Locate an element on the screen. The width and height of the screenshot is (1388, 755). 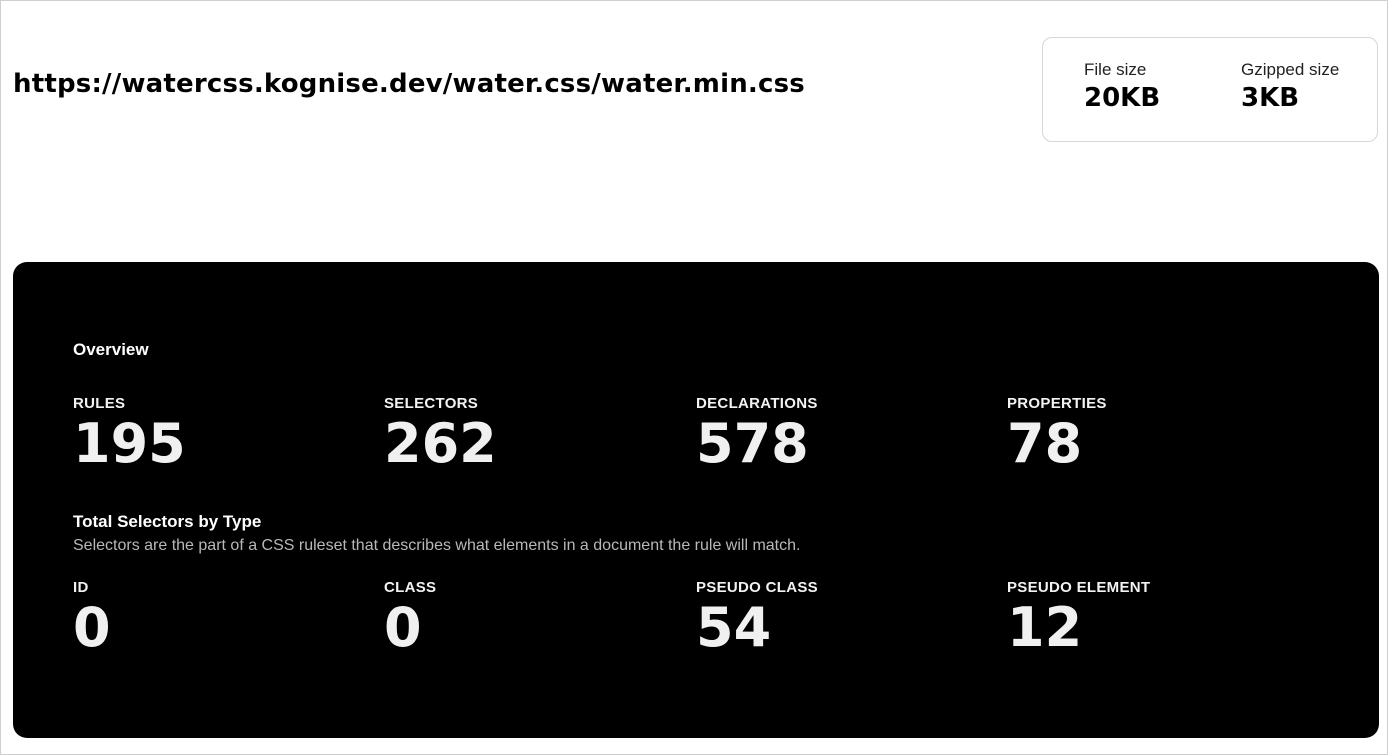
pseudo-element-selectors-stat: PSEUDO ELEMENT 12 is located at coordinates (1078, 618).